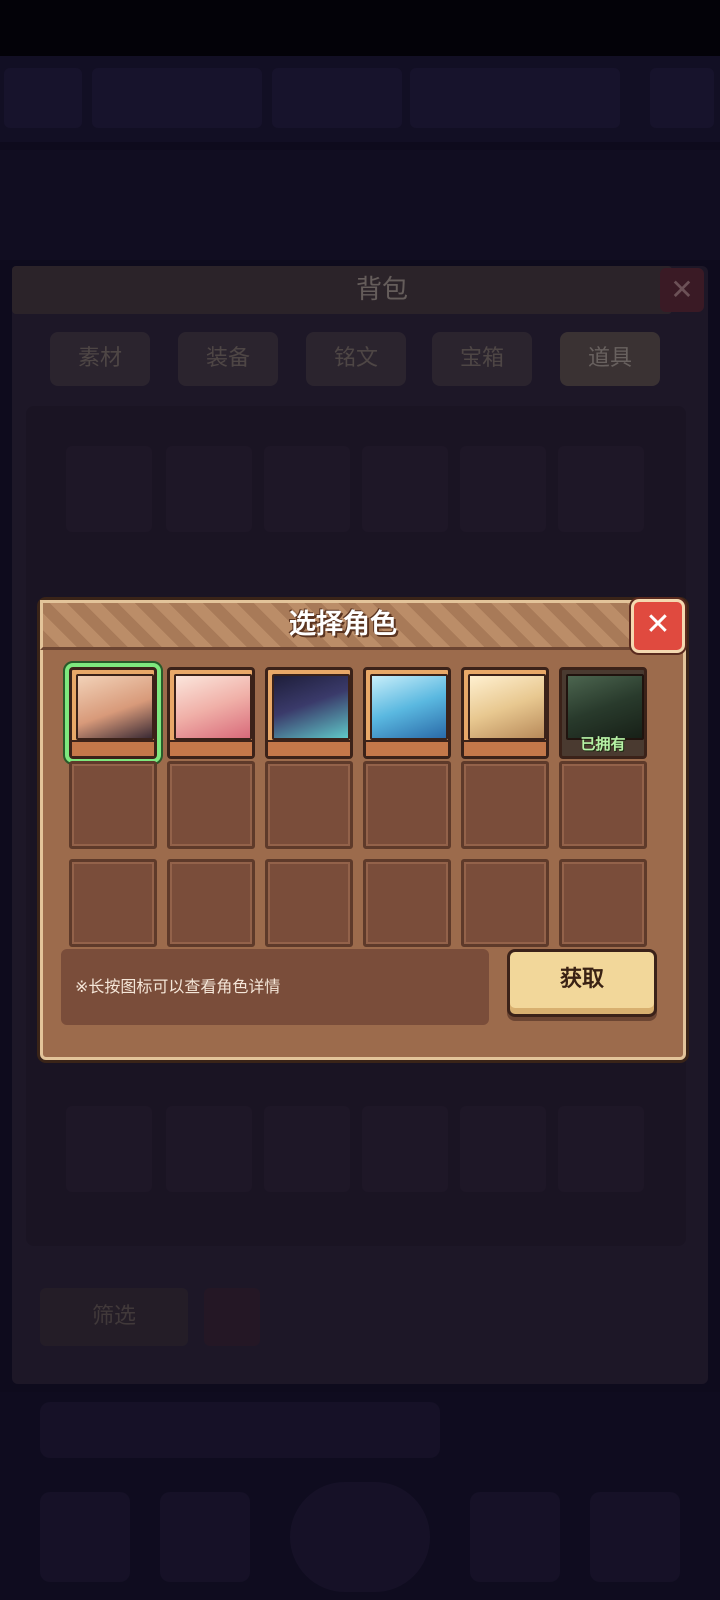  I want to click on hint-box: ※长按图标可以查看角色详情, so click(275, 987).